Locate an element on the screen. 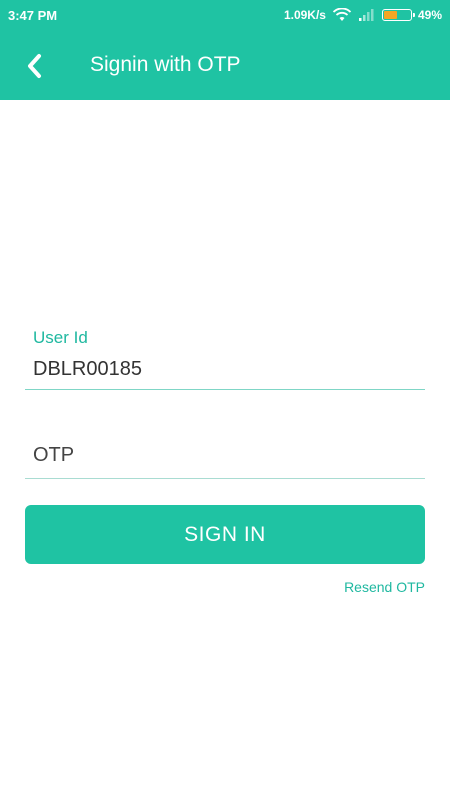  battery-icon is located at coordinates (398, 15).